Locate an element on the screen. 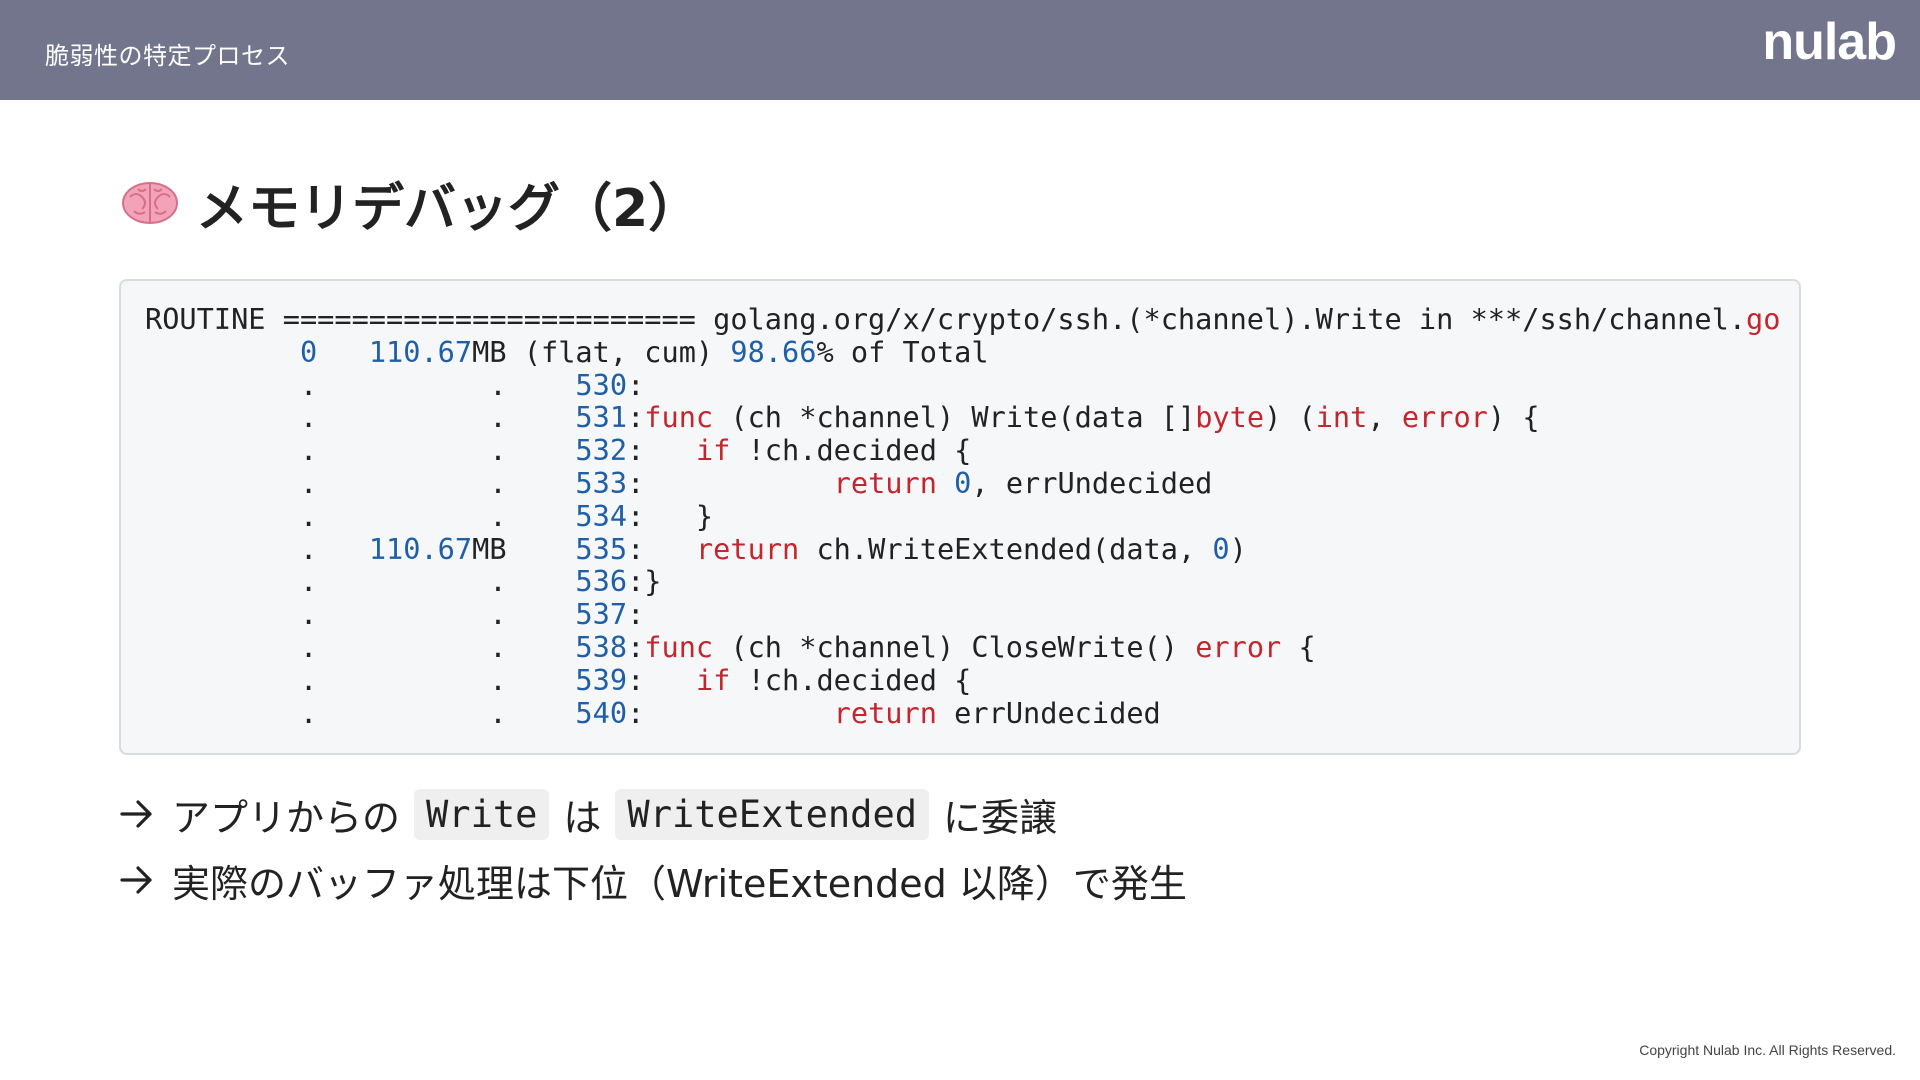  keyword: byte is located at coordinates (1230, 417).